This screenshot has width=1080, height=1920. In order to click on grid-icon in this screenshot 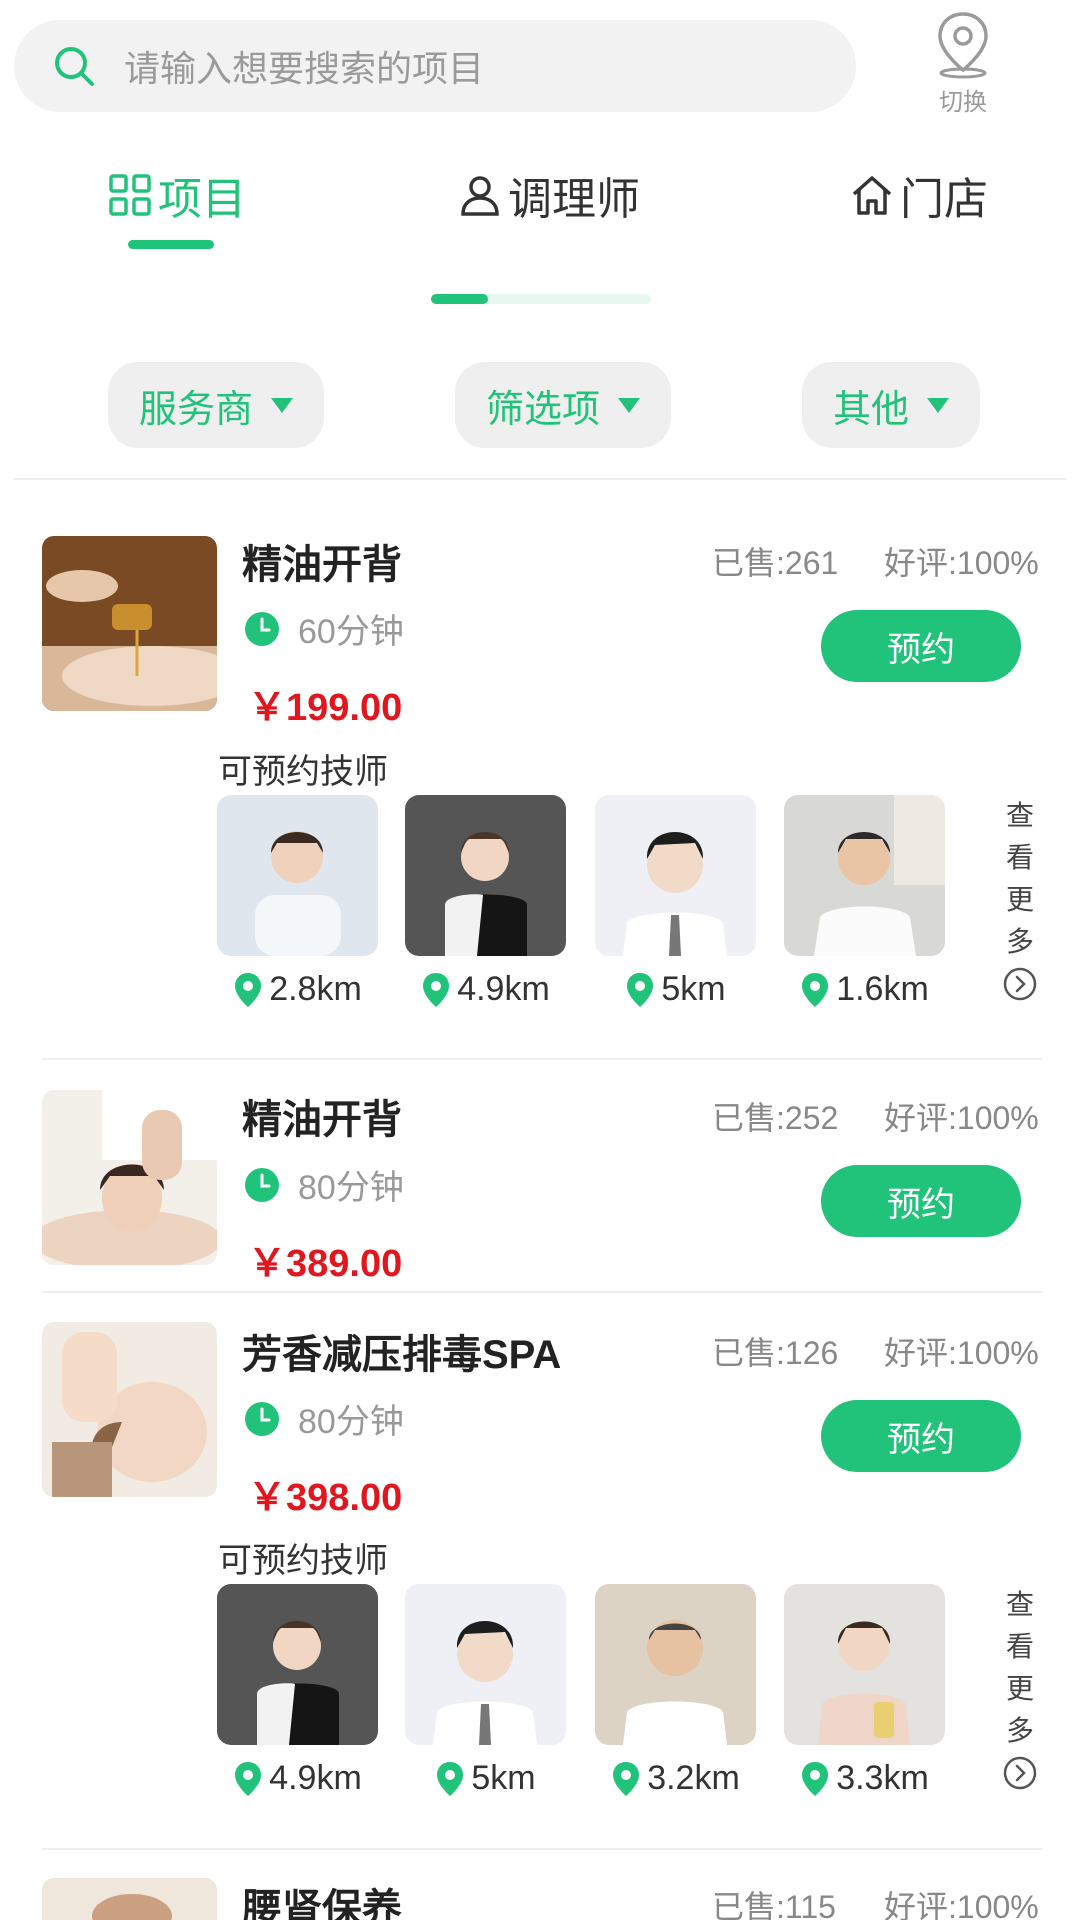, I will do `click(130, 195)`.